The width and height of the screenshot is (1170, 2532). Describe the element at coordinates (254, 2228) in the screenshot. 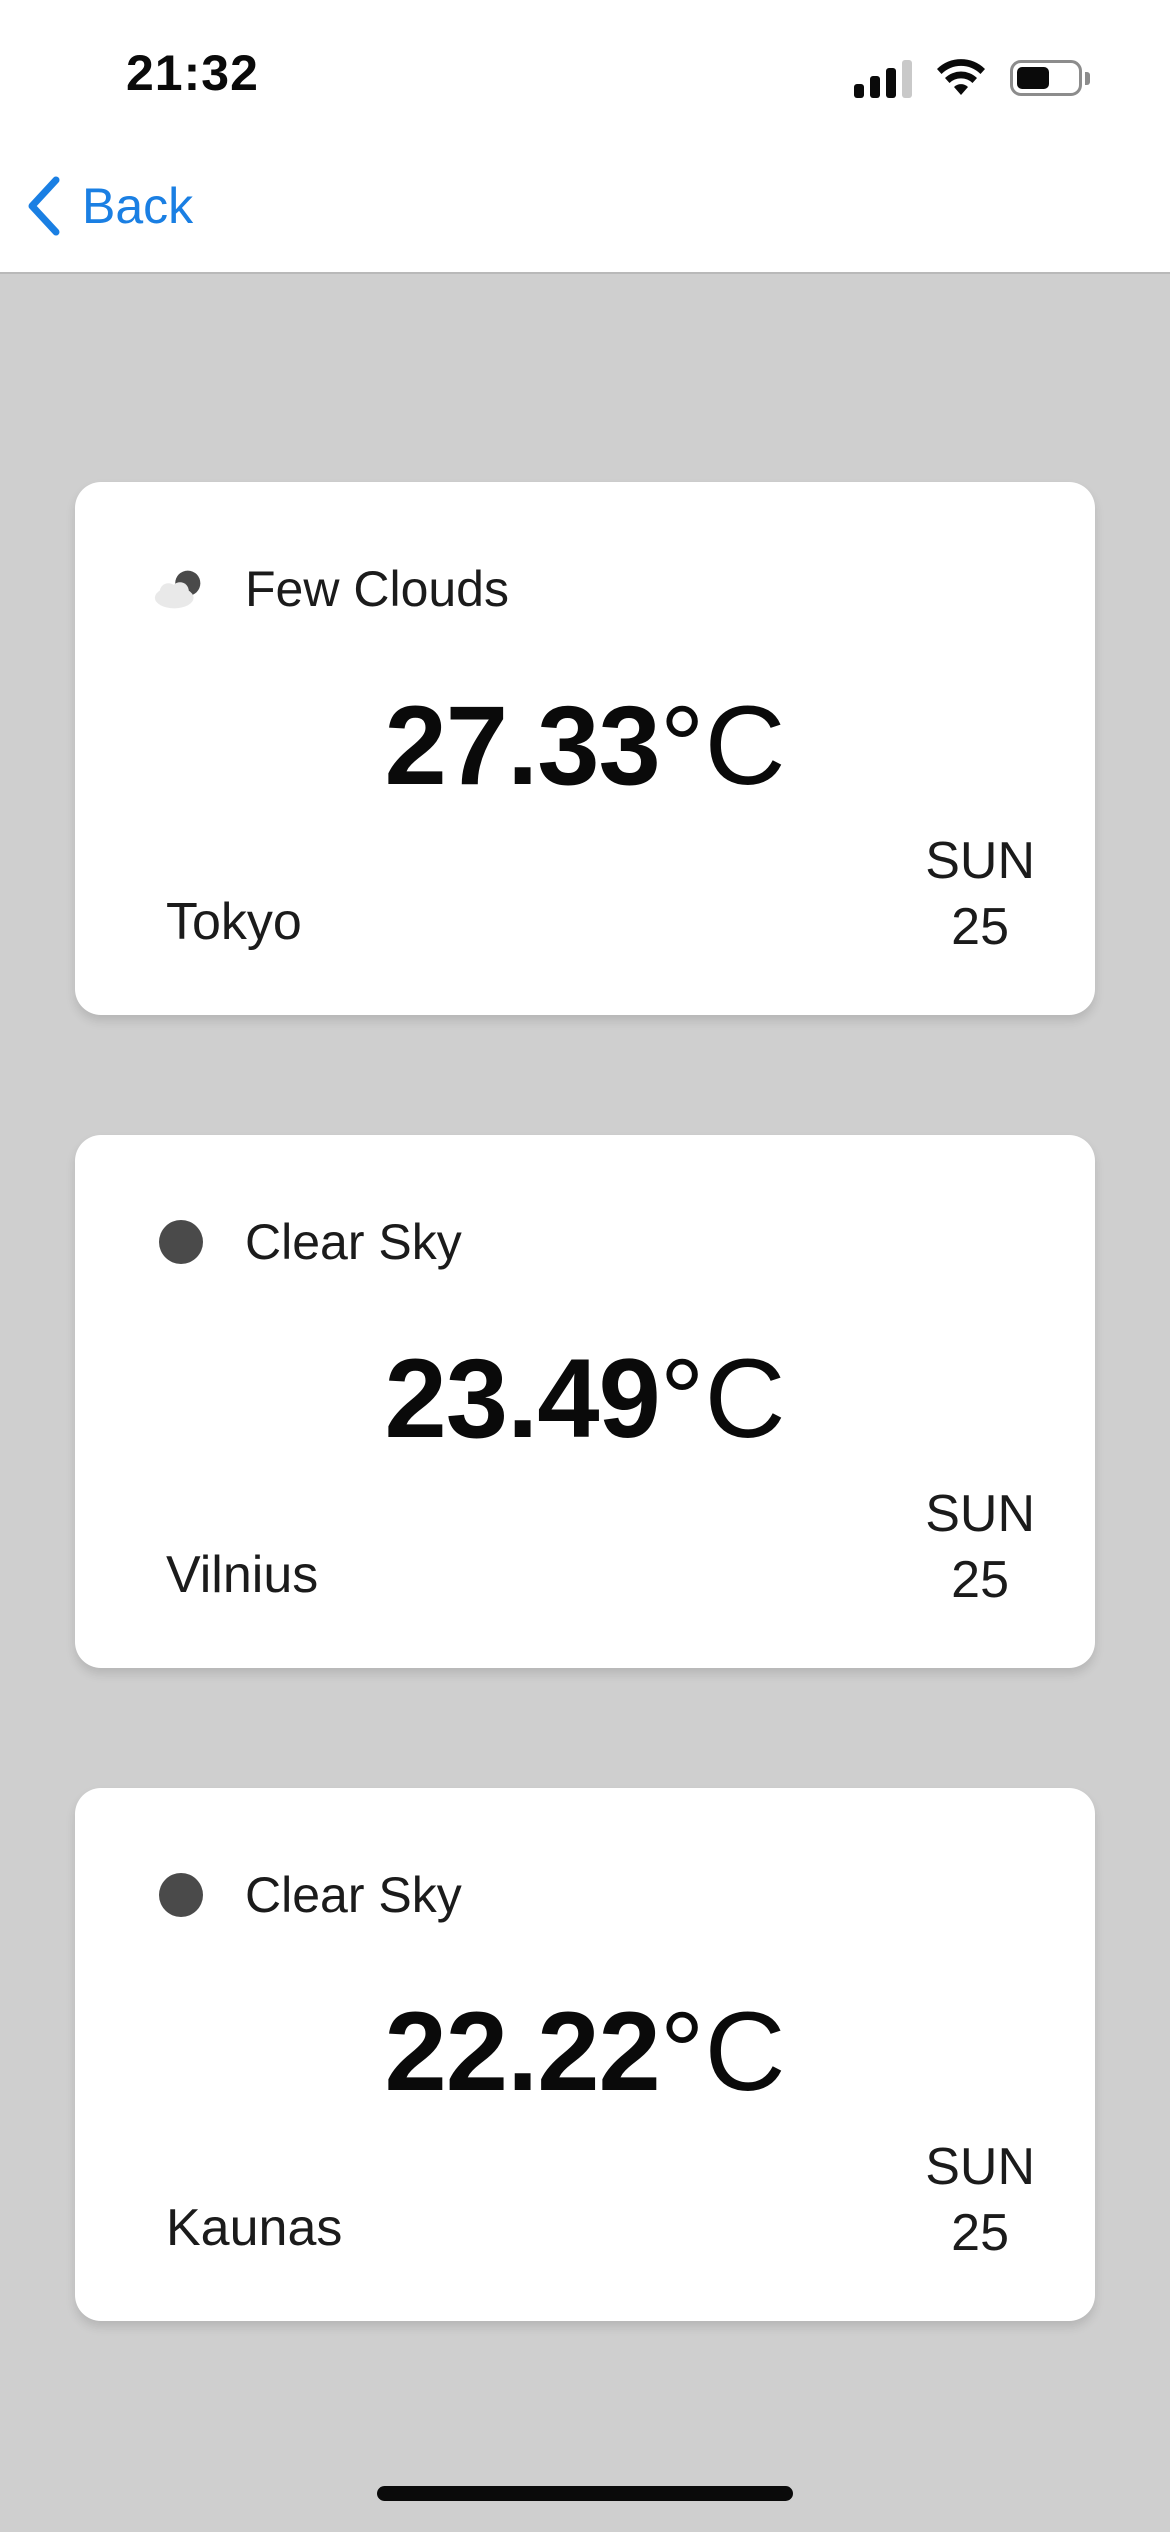

I see `city-name: Kaunas` at that location.